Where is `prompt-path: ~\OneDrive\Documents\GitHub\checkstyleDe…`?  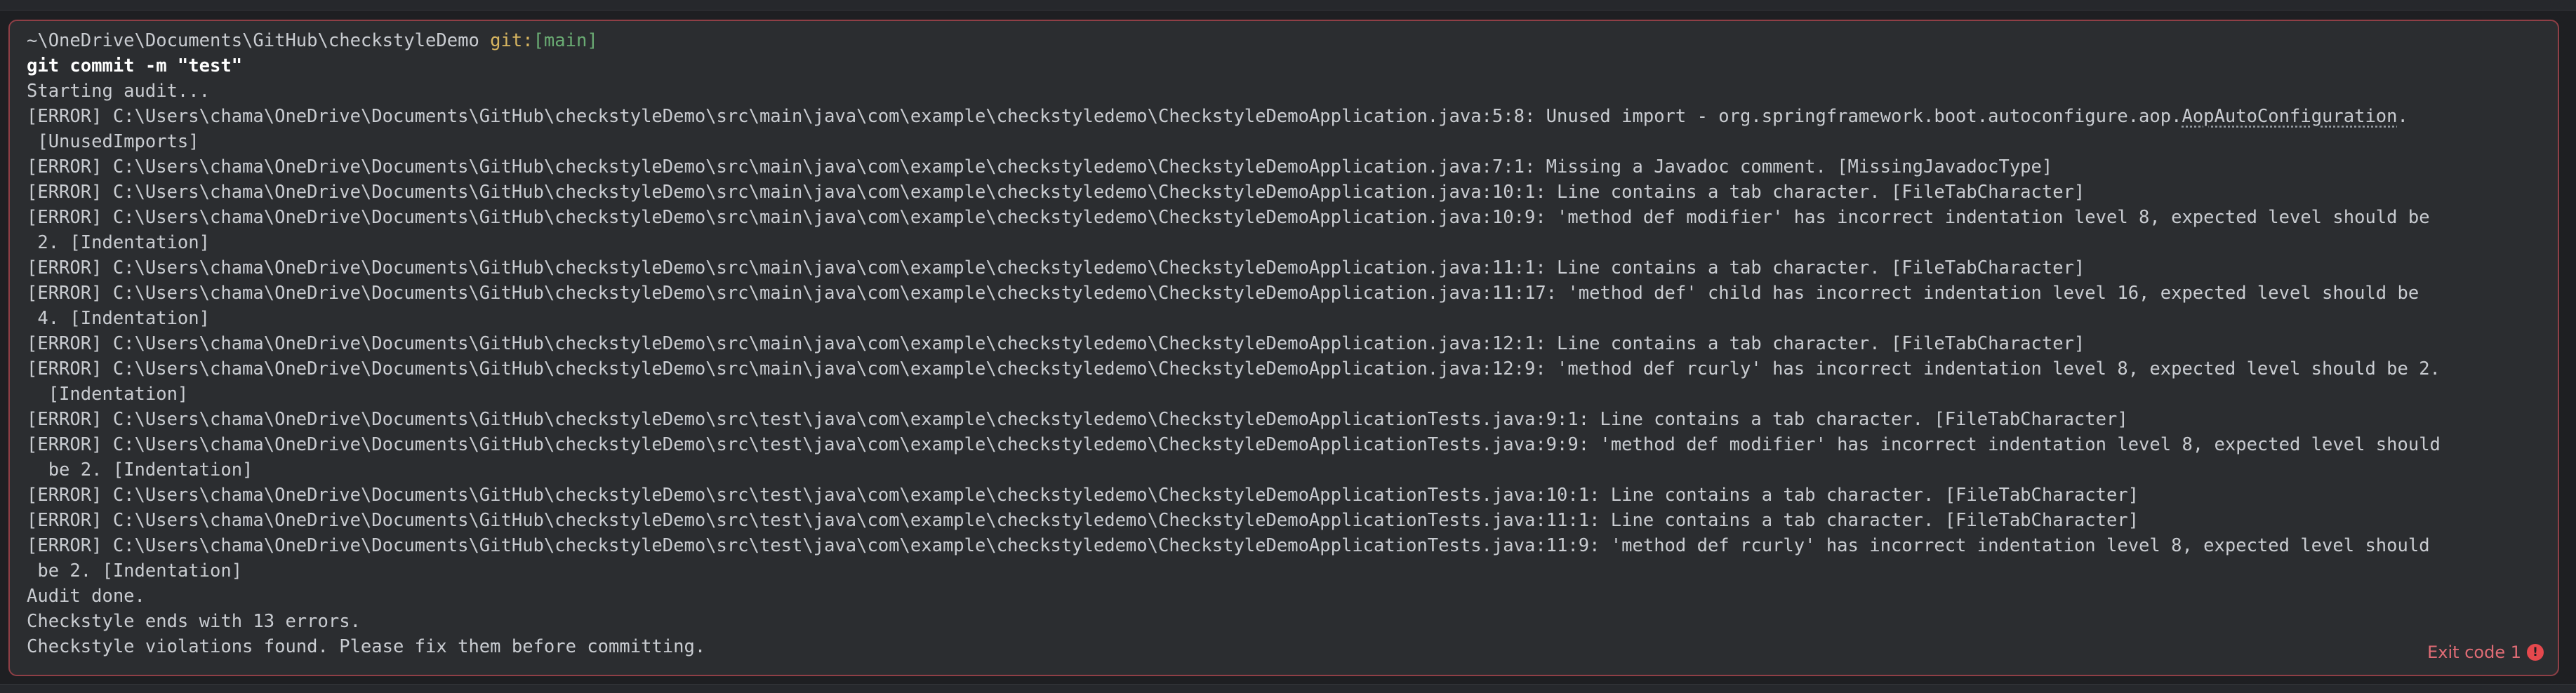
prompt-path: ~\OneDrive\Documents\GitHub\checkstyleDe… is located at coordinates (253, 40).